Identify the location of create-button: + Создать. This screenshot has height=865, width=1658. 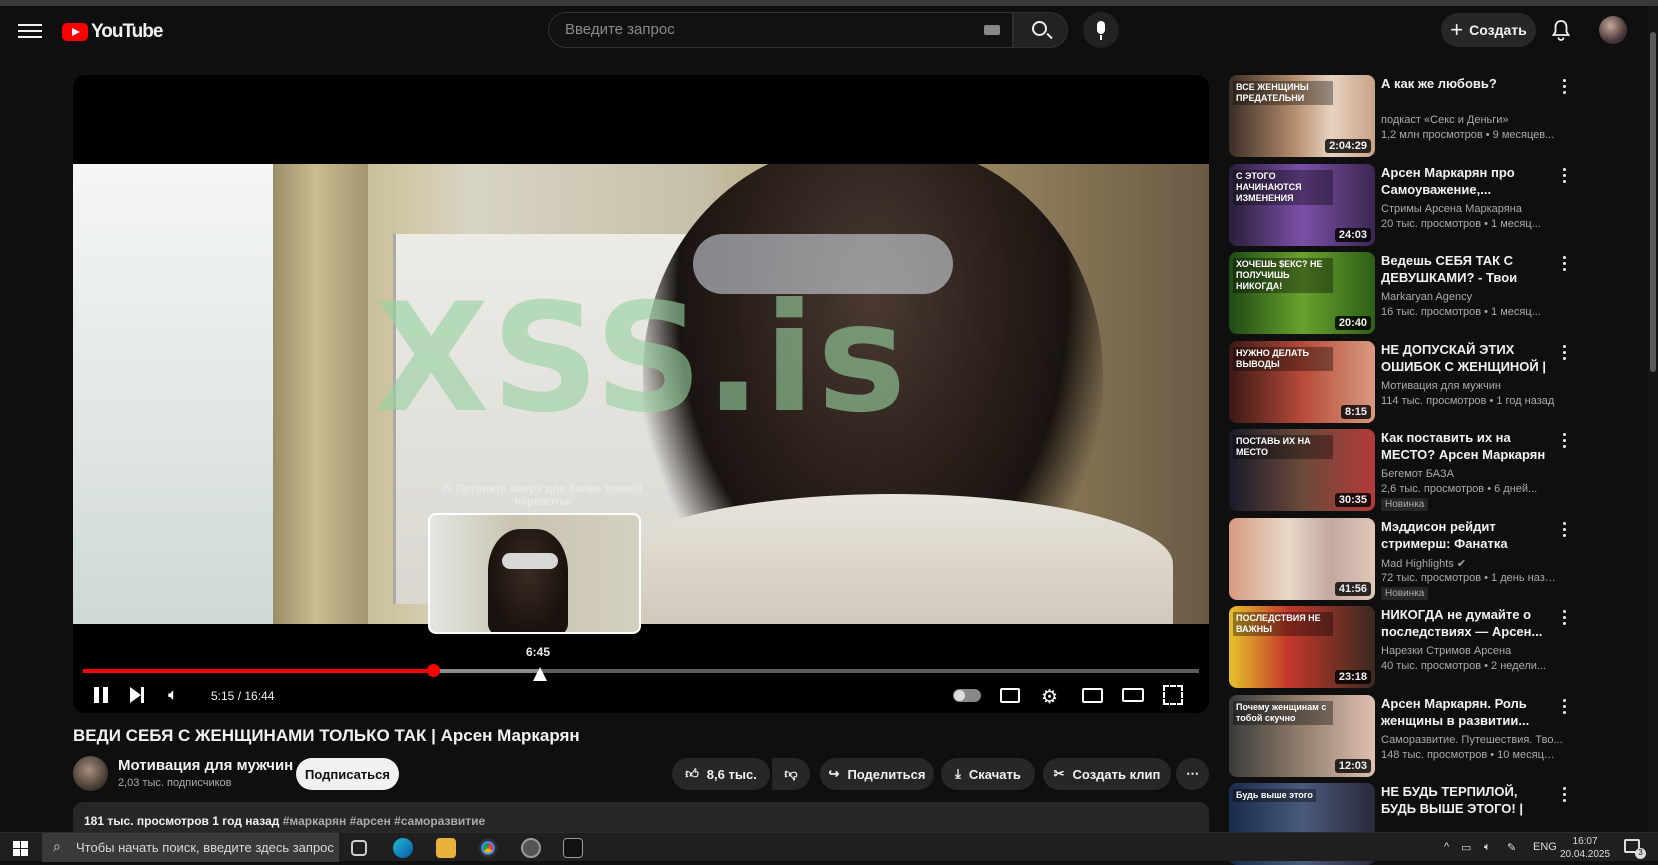
(1488, 30).